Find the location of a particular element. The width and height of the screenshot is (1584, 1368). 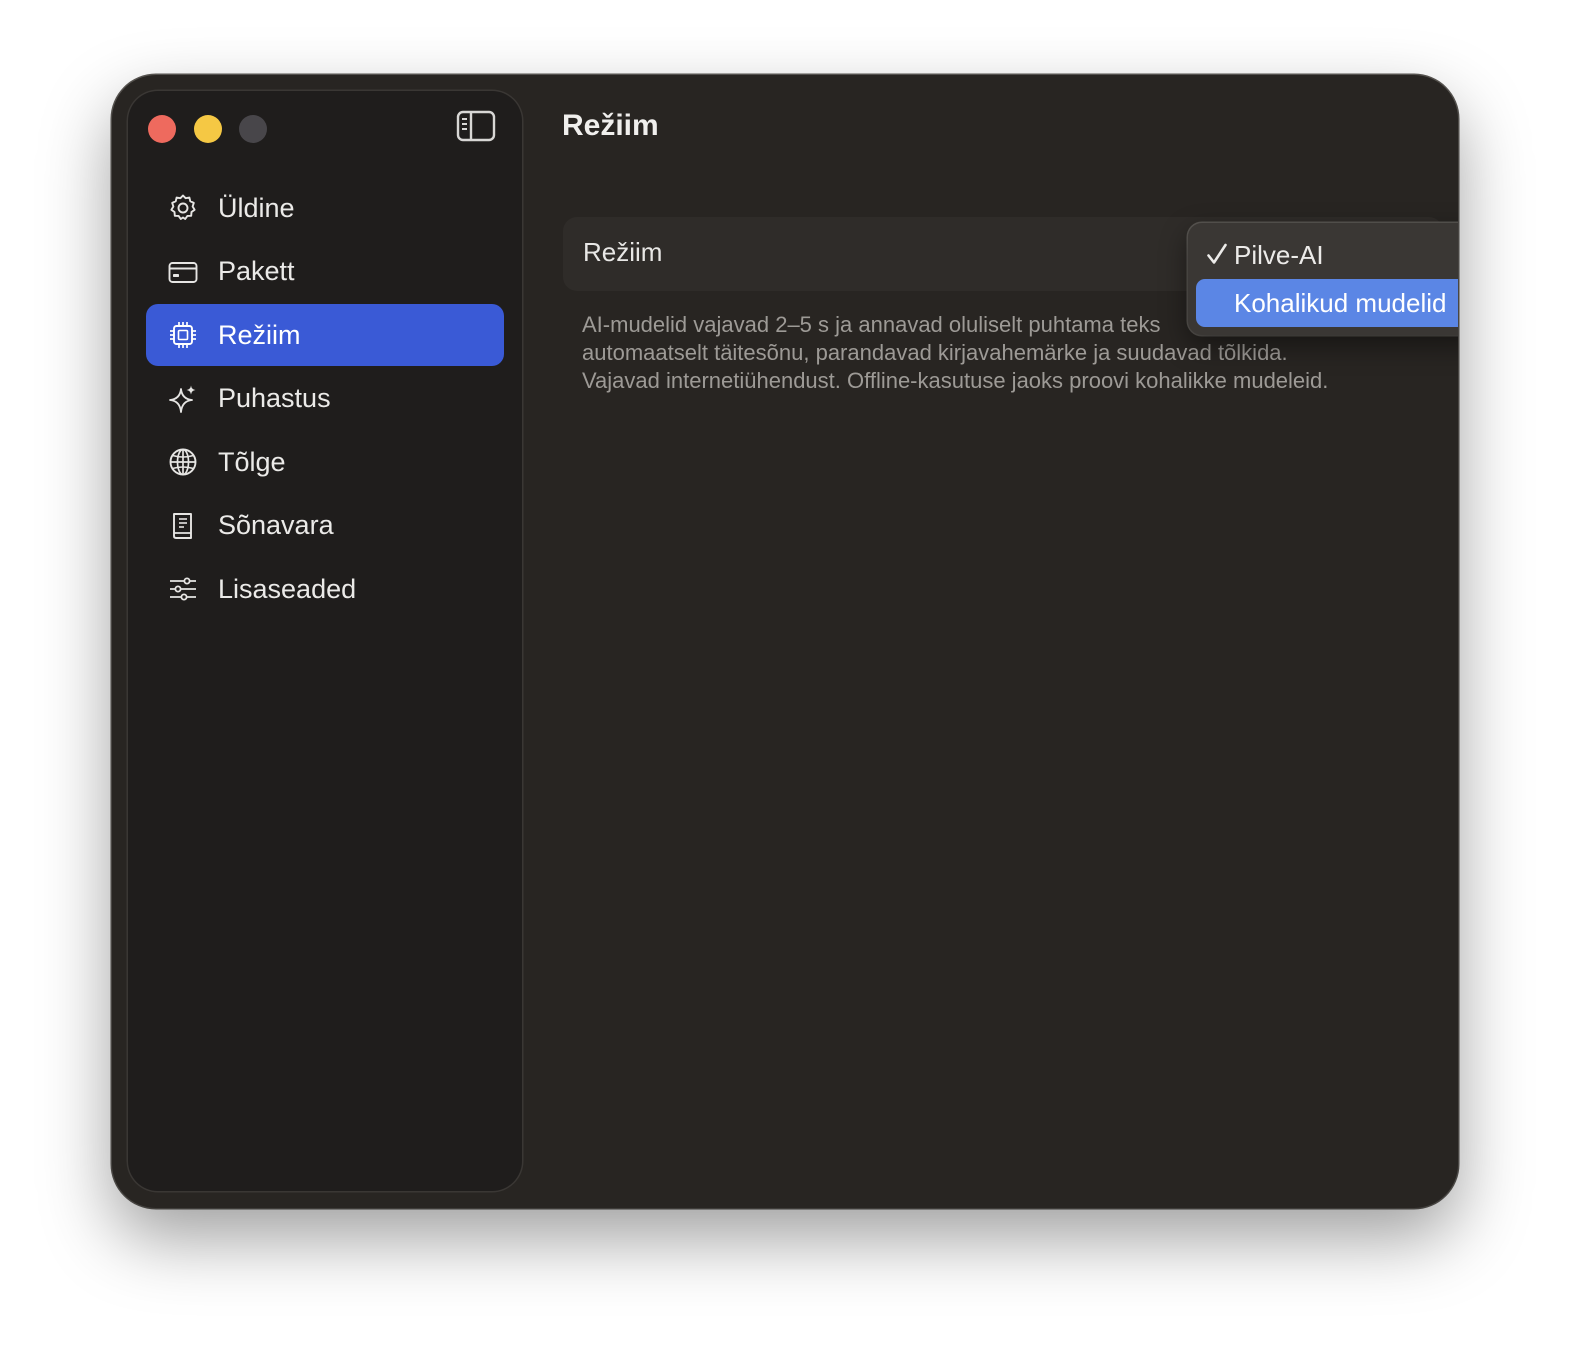

cpu-chip-icon is located at coordinates (183, 335).